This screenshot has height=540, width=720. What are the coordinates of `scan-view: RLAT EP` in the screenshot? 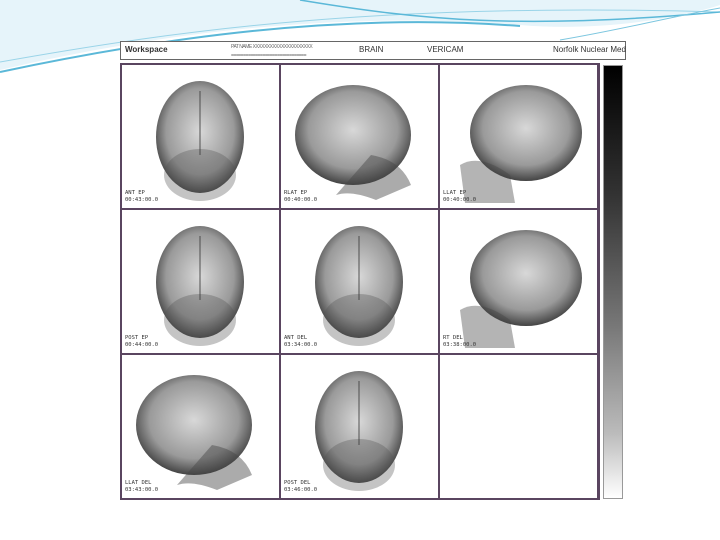 It's located at (296, 193).